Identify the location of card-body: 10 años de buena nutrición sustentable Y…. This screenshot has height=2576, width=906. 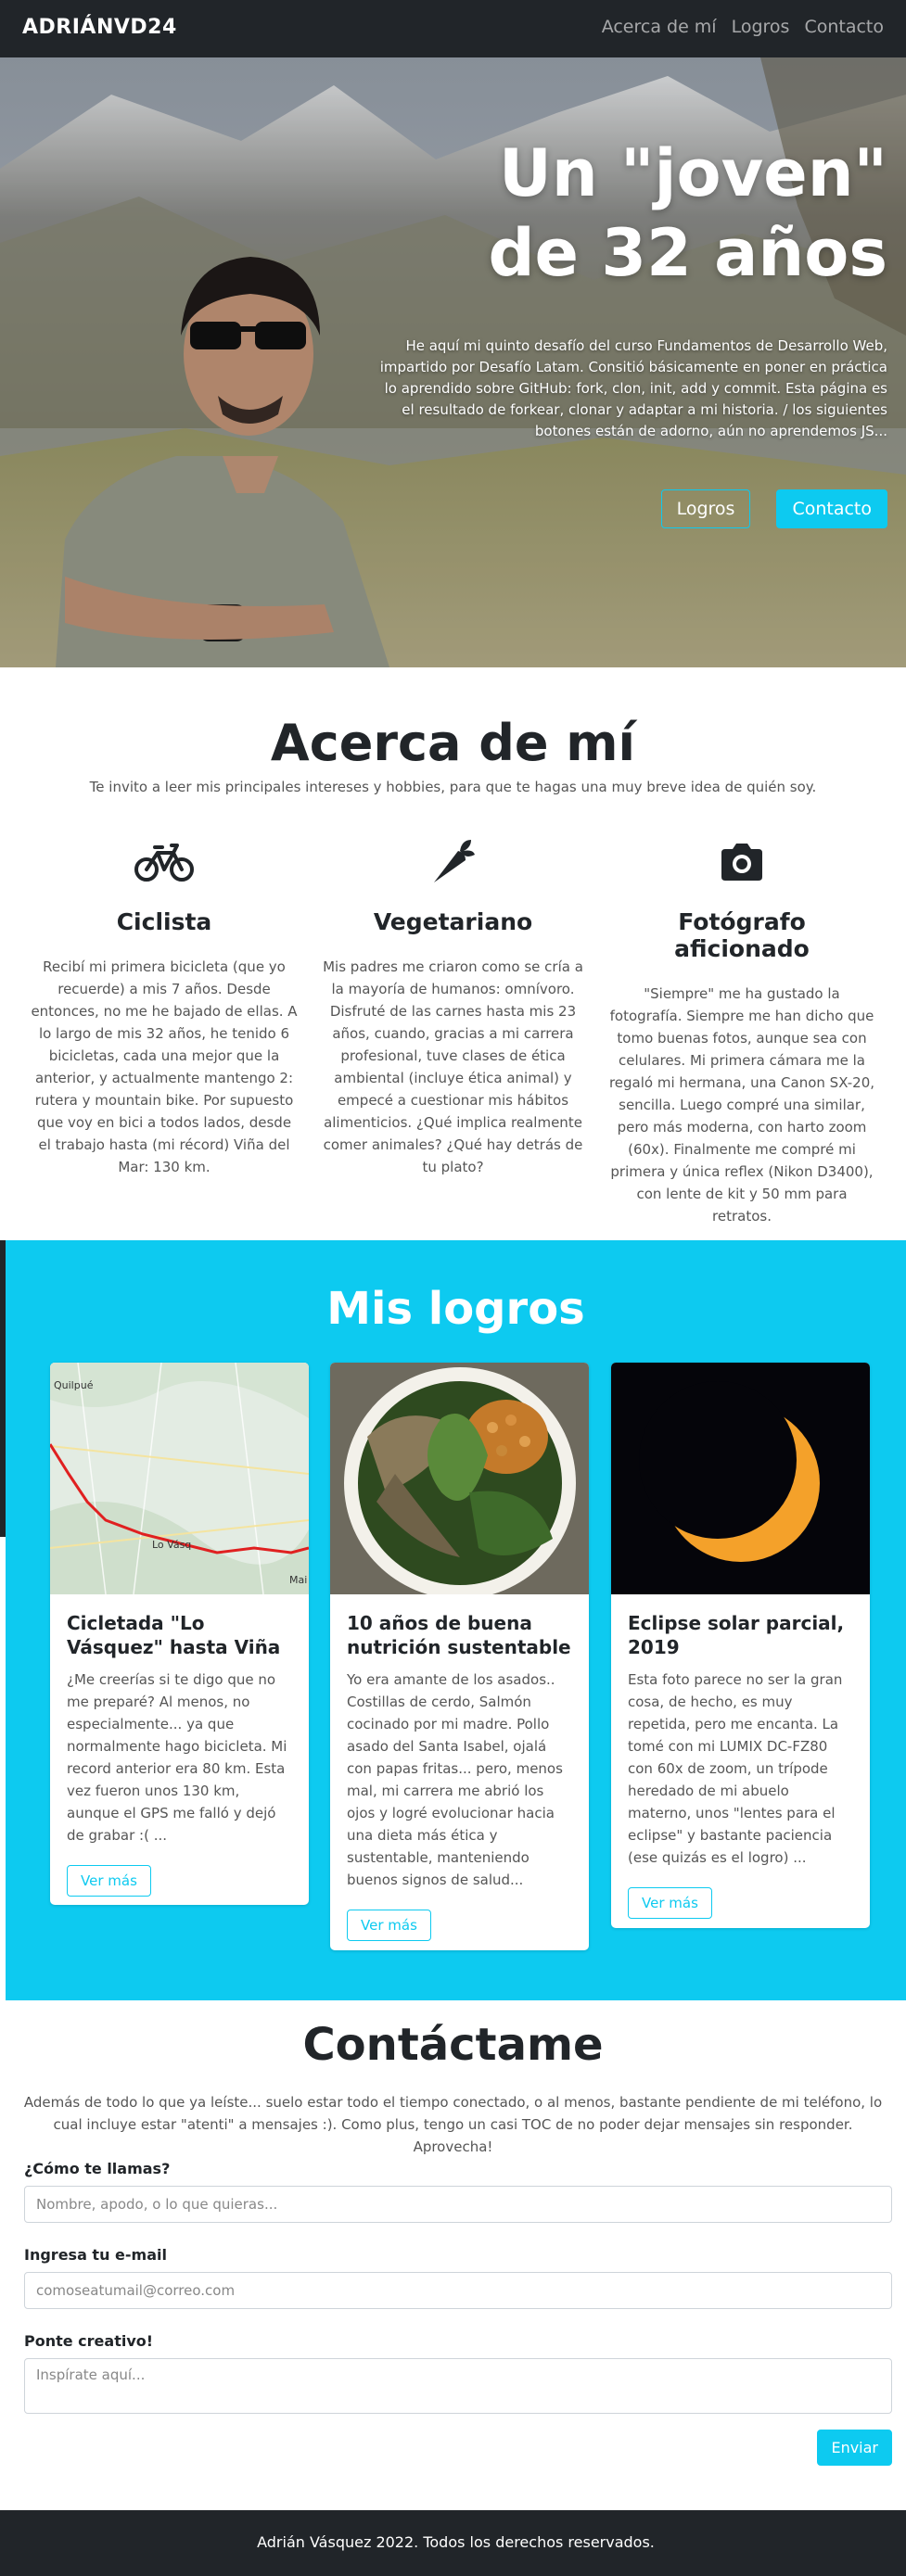
(459, 1772).